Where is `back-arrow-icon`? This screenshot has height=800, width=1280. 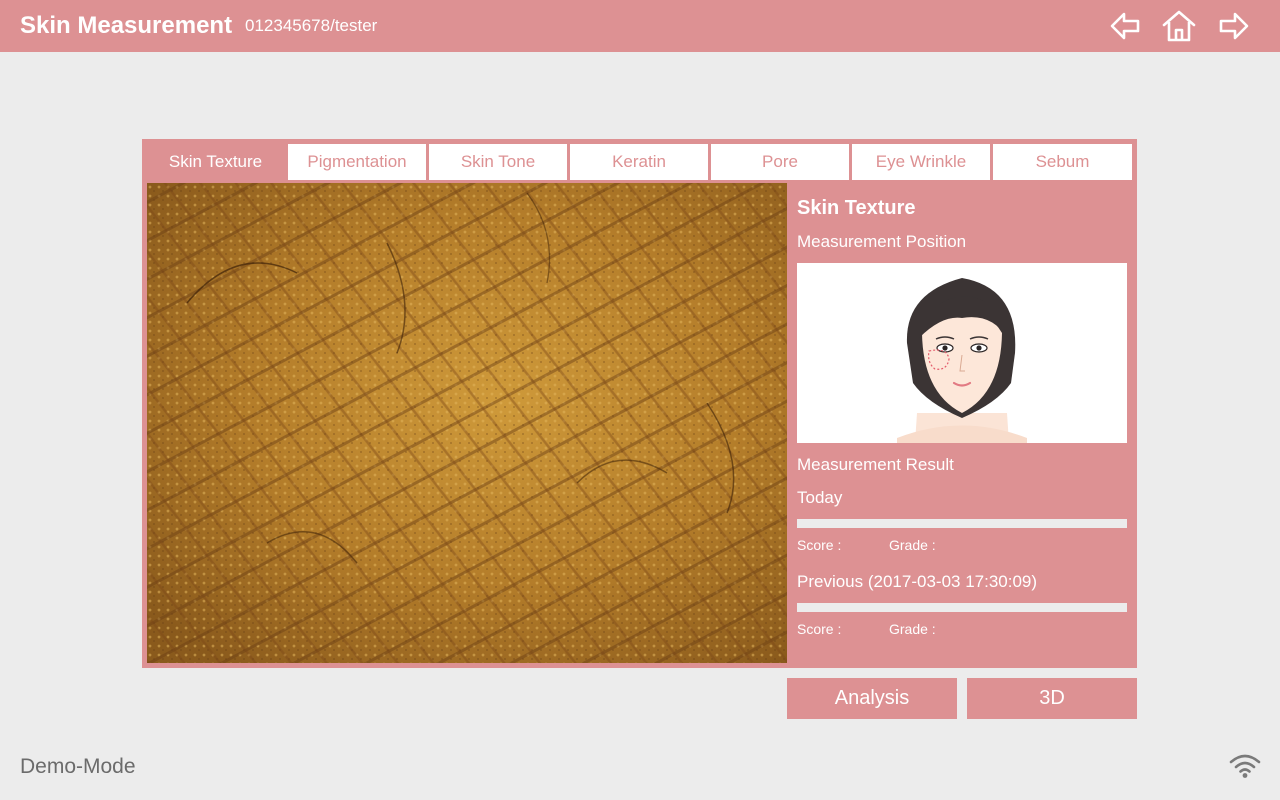 back-arrow-icon is located at coordinates (1125, 26).